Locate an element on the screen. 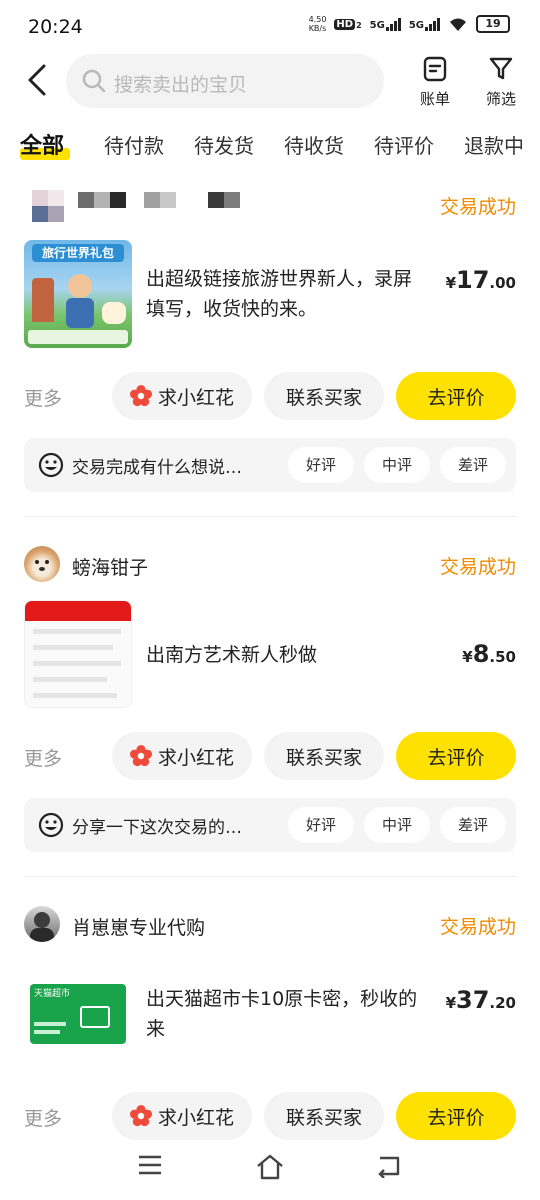 The height and width of the screenshot is (1200, 540). menu-icon is located at coordinates (150, 1165).